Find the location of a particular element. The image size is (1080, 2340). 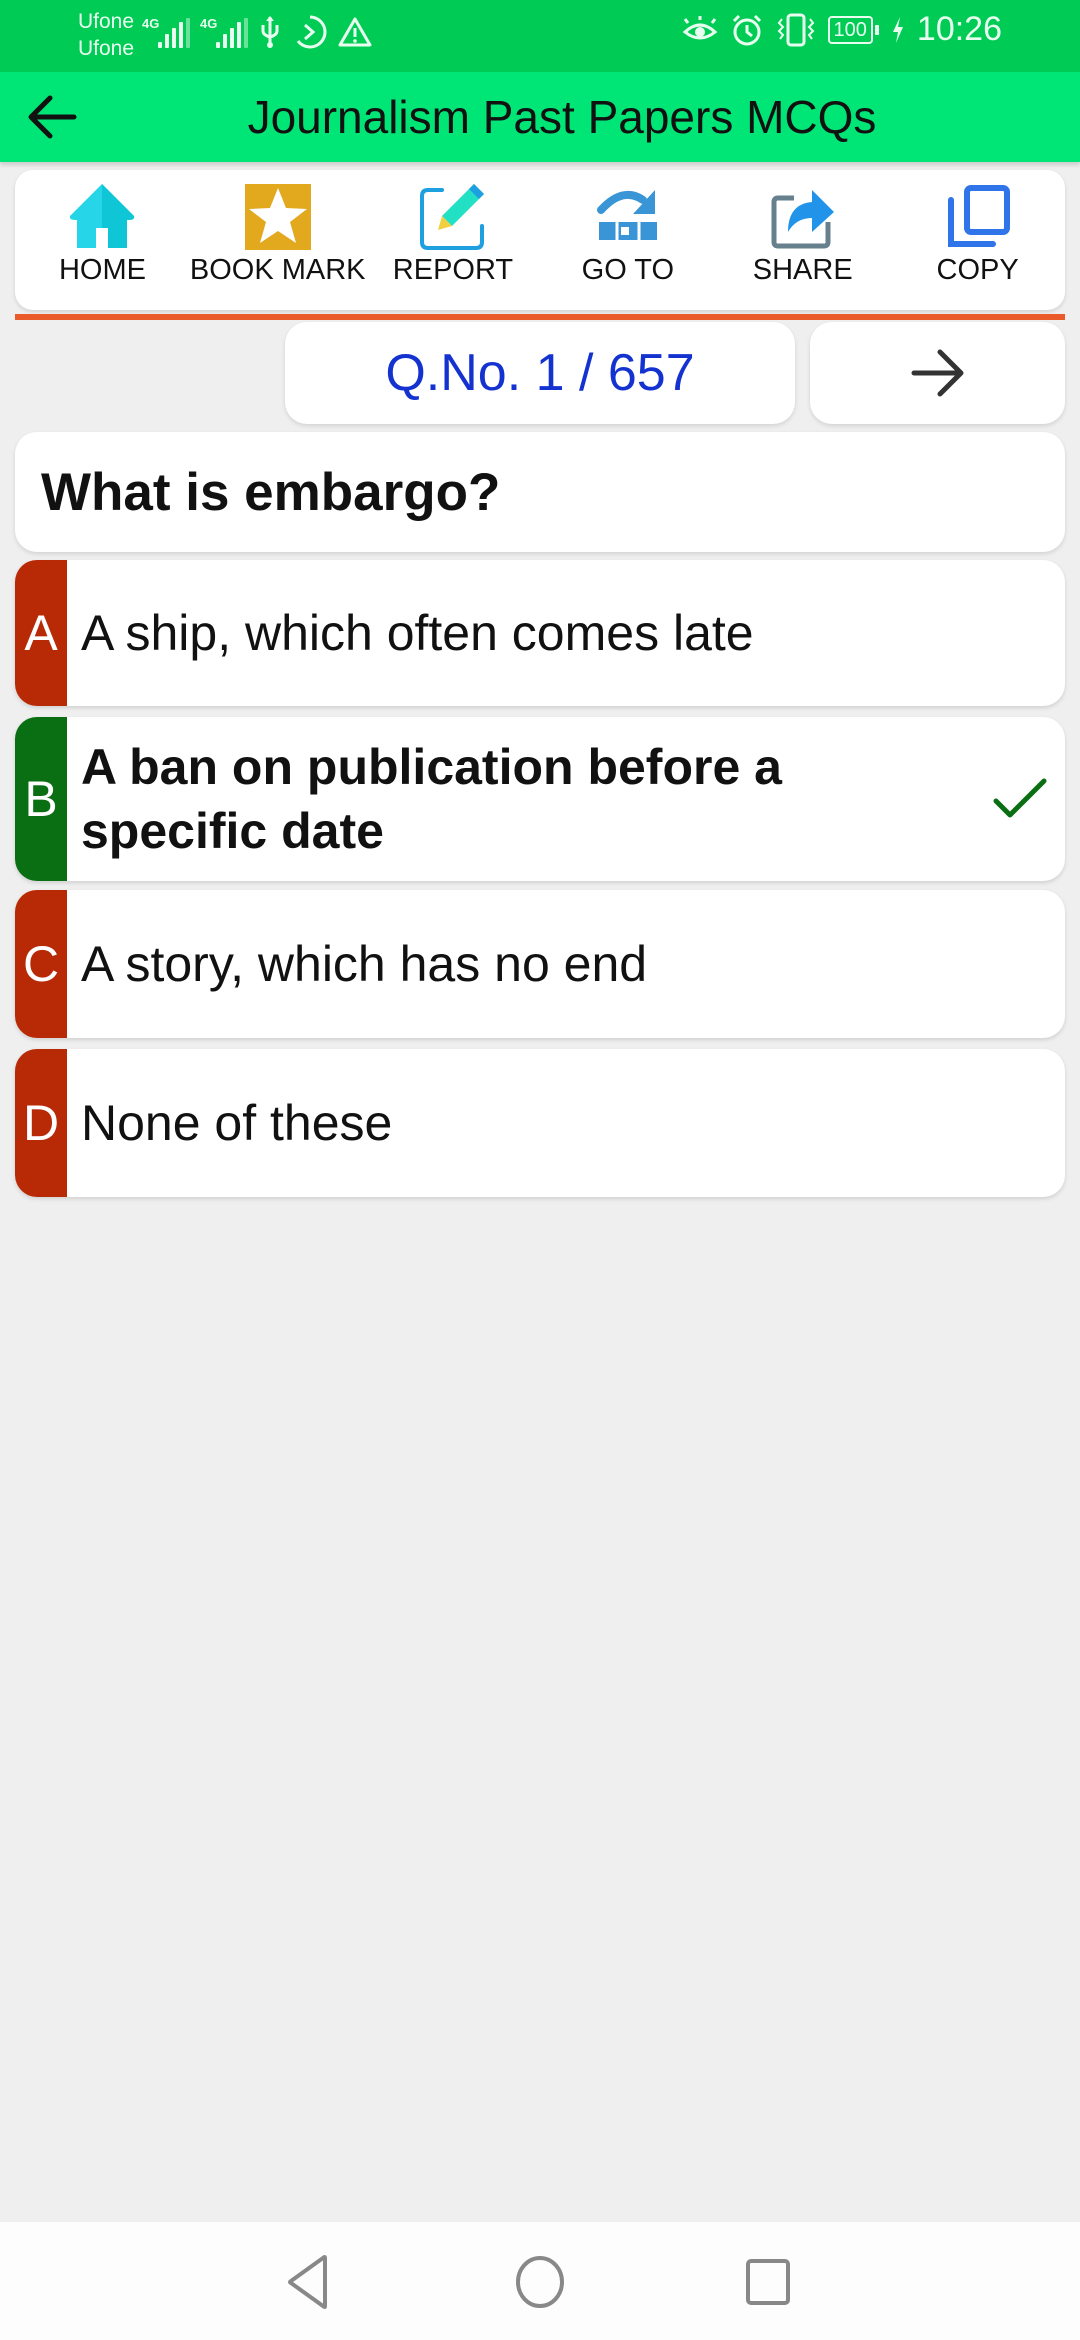

option-c: C A story, which has no end is located at coordinates (540, 964).